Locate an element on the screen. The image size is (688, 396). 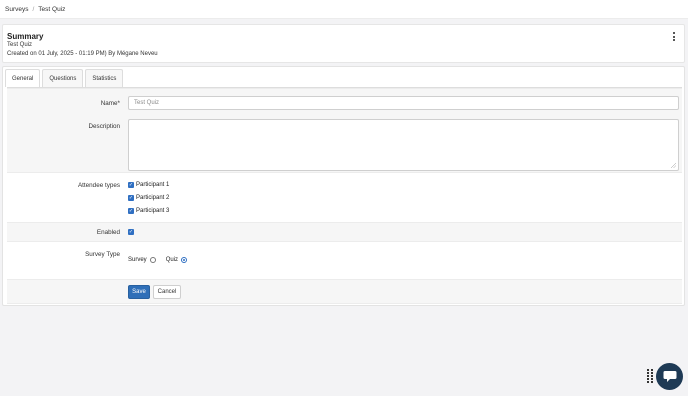
summary-title: Summary is located at coordinates (25, 36).